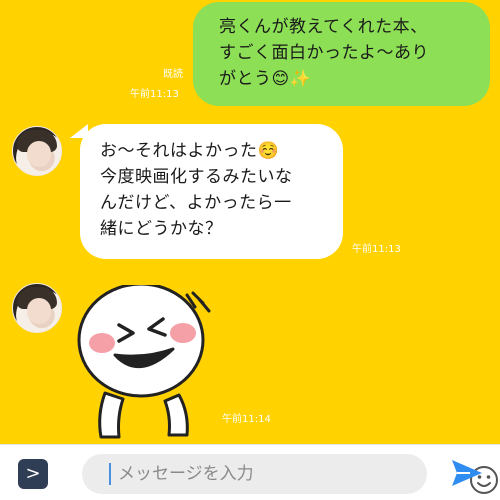  Describe the element at coordinates (173, 74) in the screenshot. I see `read-receipt: 既読` at that location.